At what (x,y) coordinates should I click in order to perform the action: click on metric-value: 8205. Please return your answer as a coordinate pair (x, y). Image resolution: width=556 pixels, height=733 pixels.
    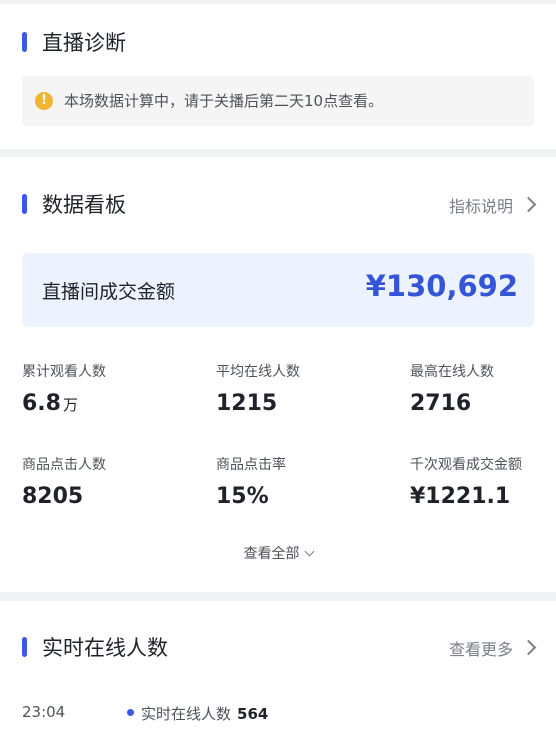
    Looking at the image, I should click on (53, 496).